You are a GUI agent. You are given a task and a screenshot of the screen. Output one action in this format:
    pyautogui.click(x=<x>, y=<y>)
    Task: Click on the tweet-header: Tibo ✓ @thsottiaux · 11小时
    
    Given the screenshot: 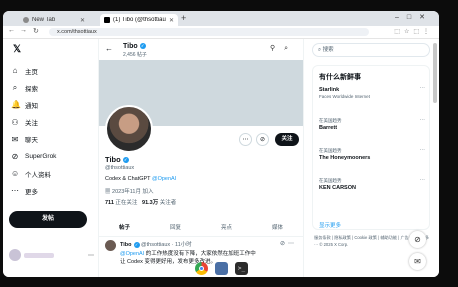 What is the action you would take?
    pyautogui.click(x=156, y=244)
    